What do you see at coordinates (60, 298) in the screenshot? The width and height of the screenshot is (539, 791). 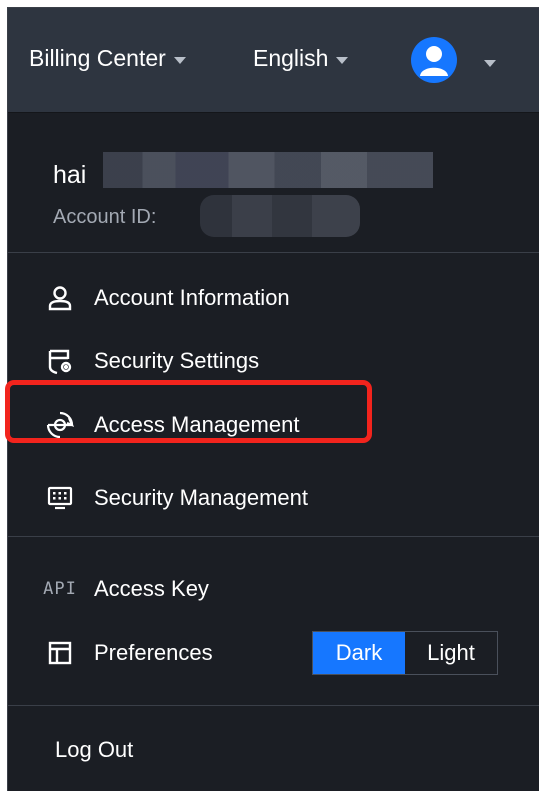 I see `user-icon` at bounding box center [60, 298].